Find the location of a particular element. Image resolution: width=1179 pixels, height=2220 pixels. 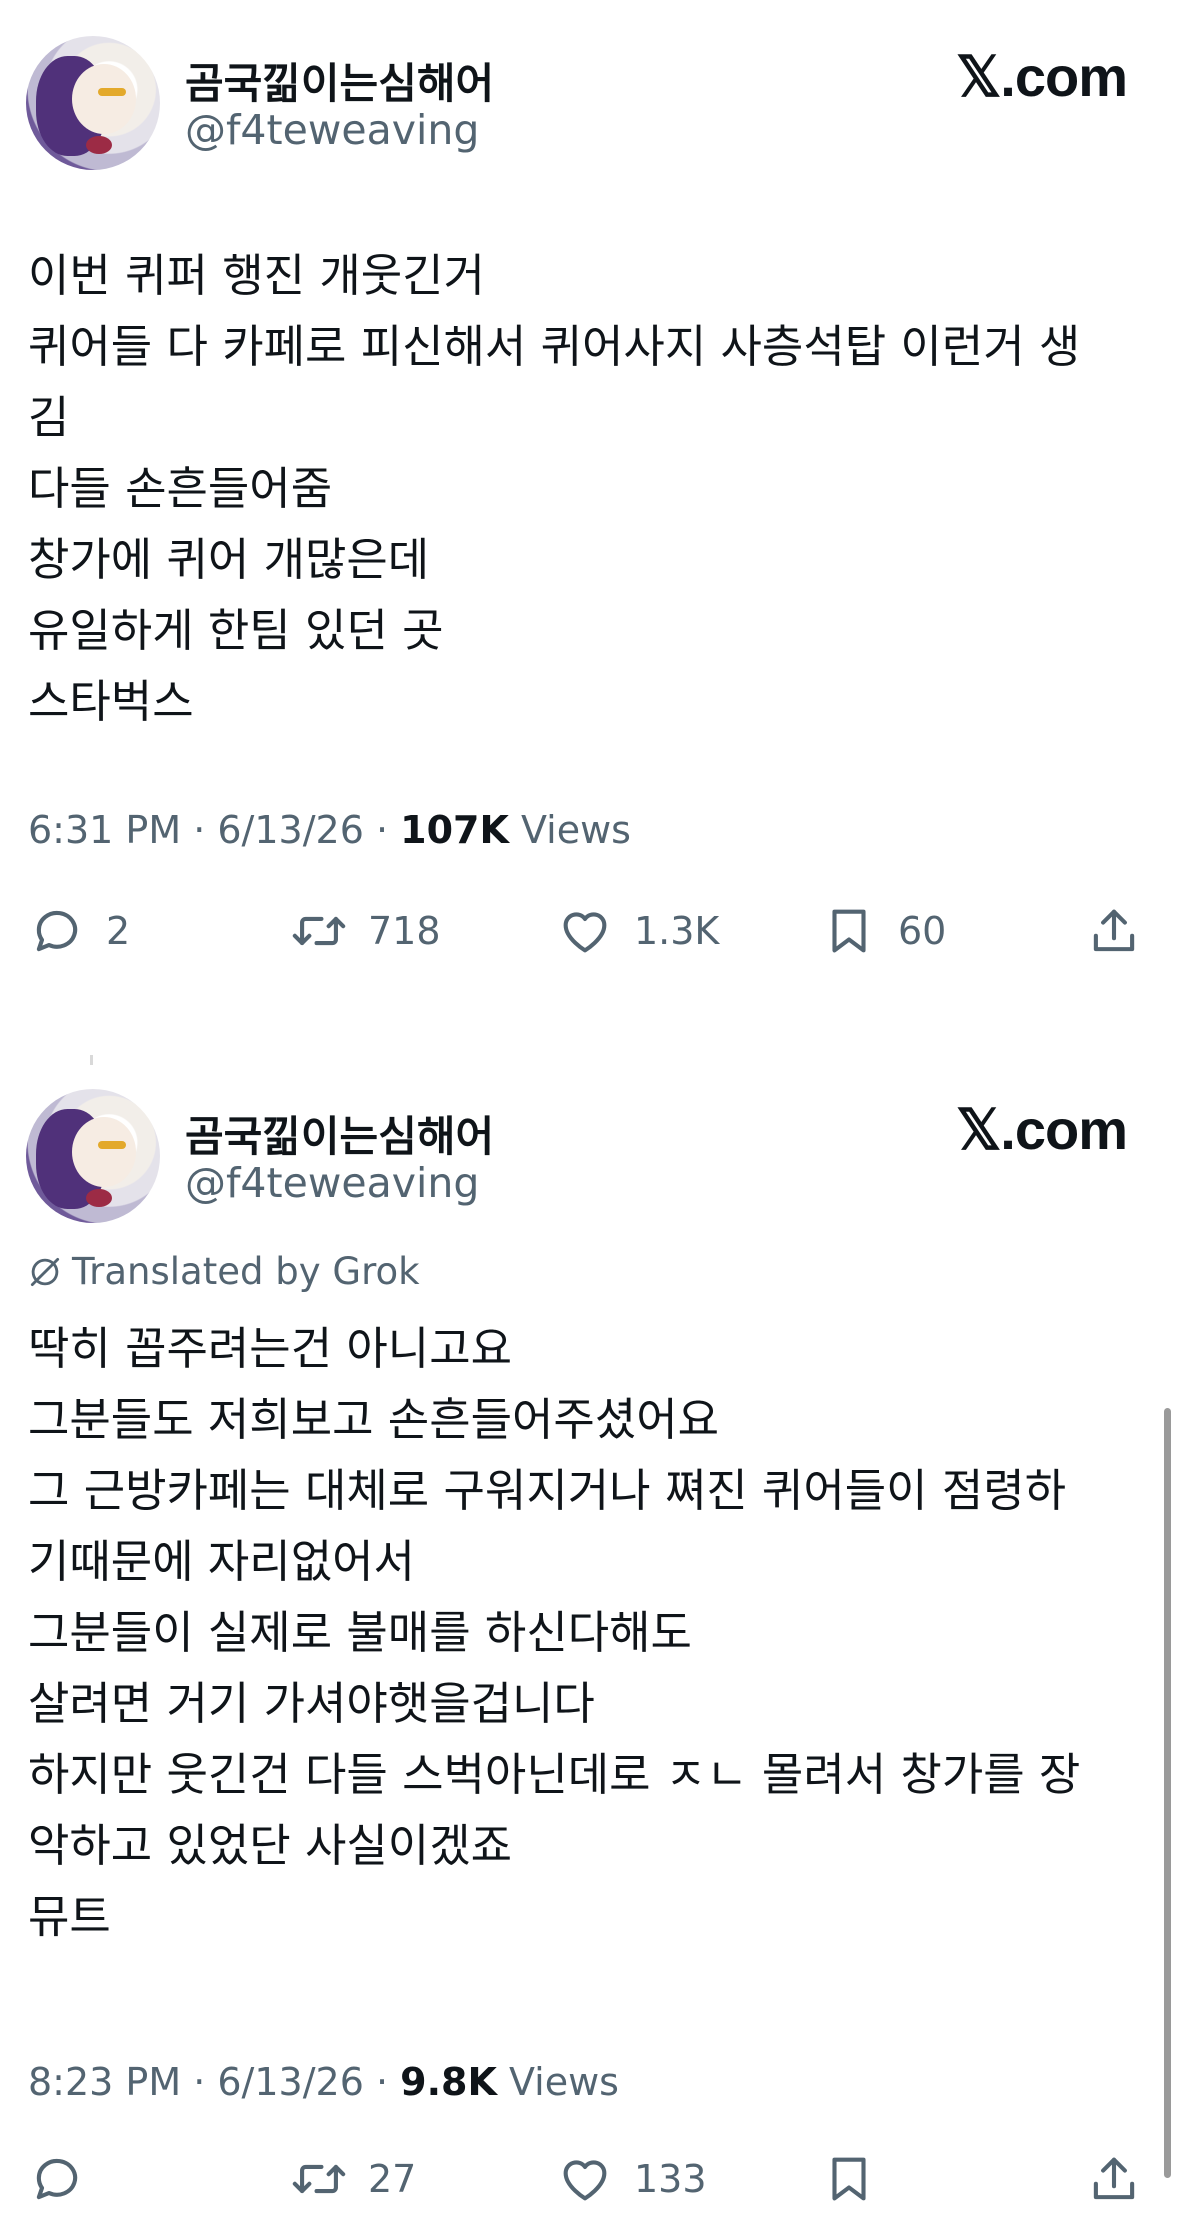

tweet-text-line: 뮤트 is located at coordinates (69, 1916).